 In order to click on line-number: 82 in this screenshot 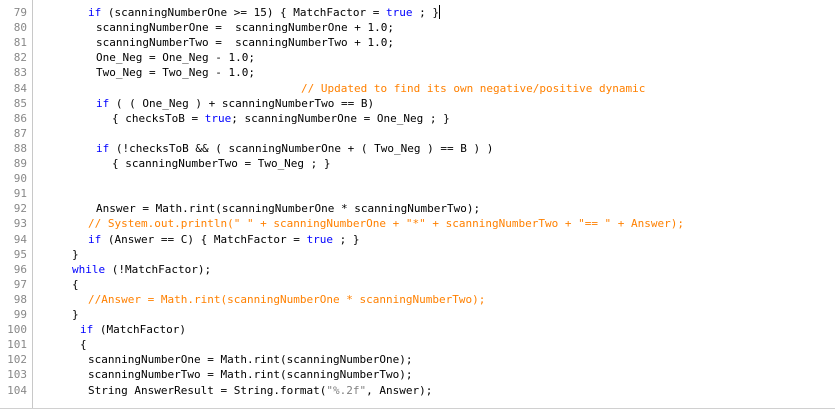, I will do `click(20, 58)`.